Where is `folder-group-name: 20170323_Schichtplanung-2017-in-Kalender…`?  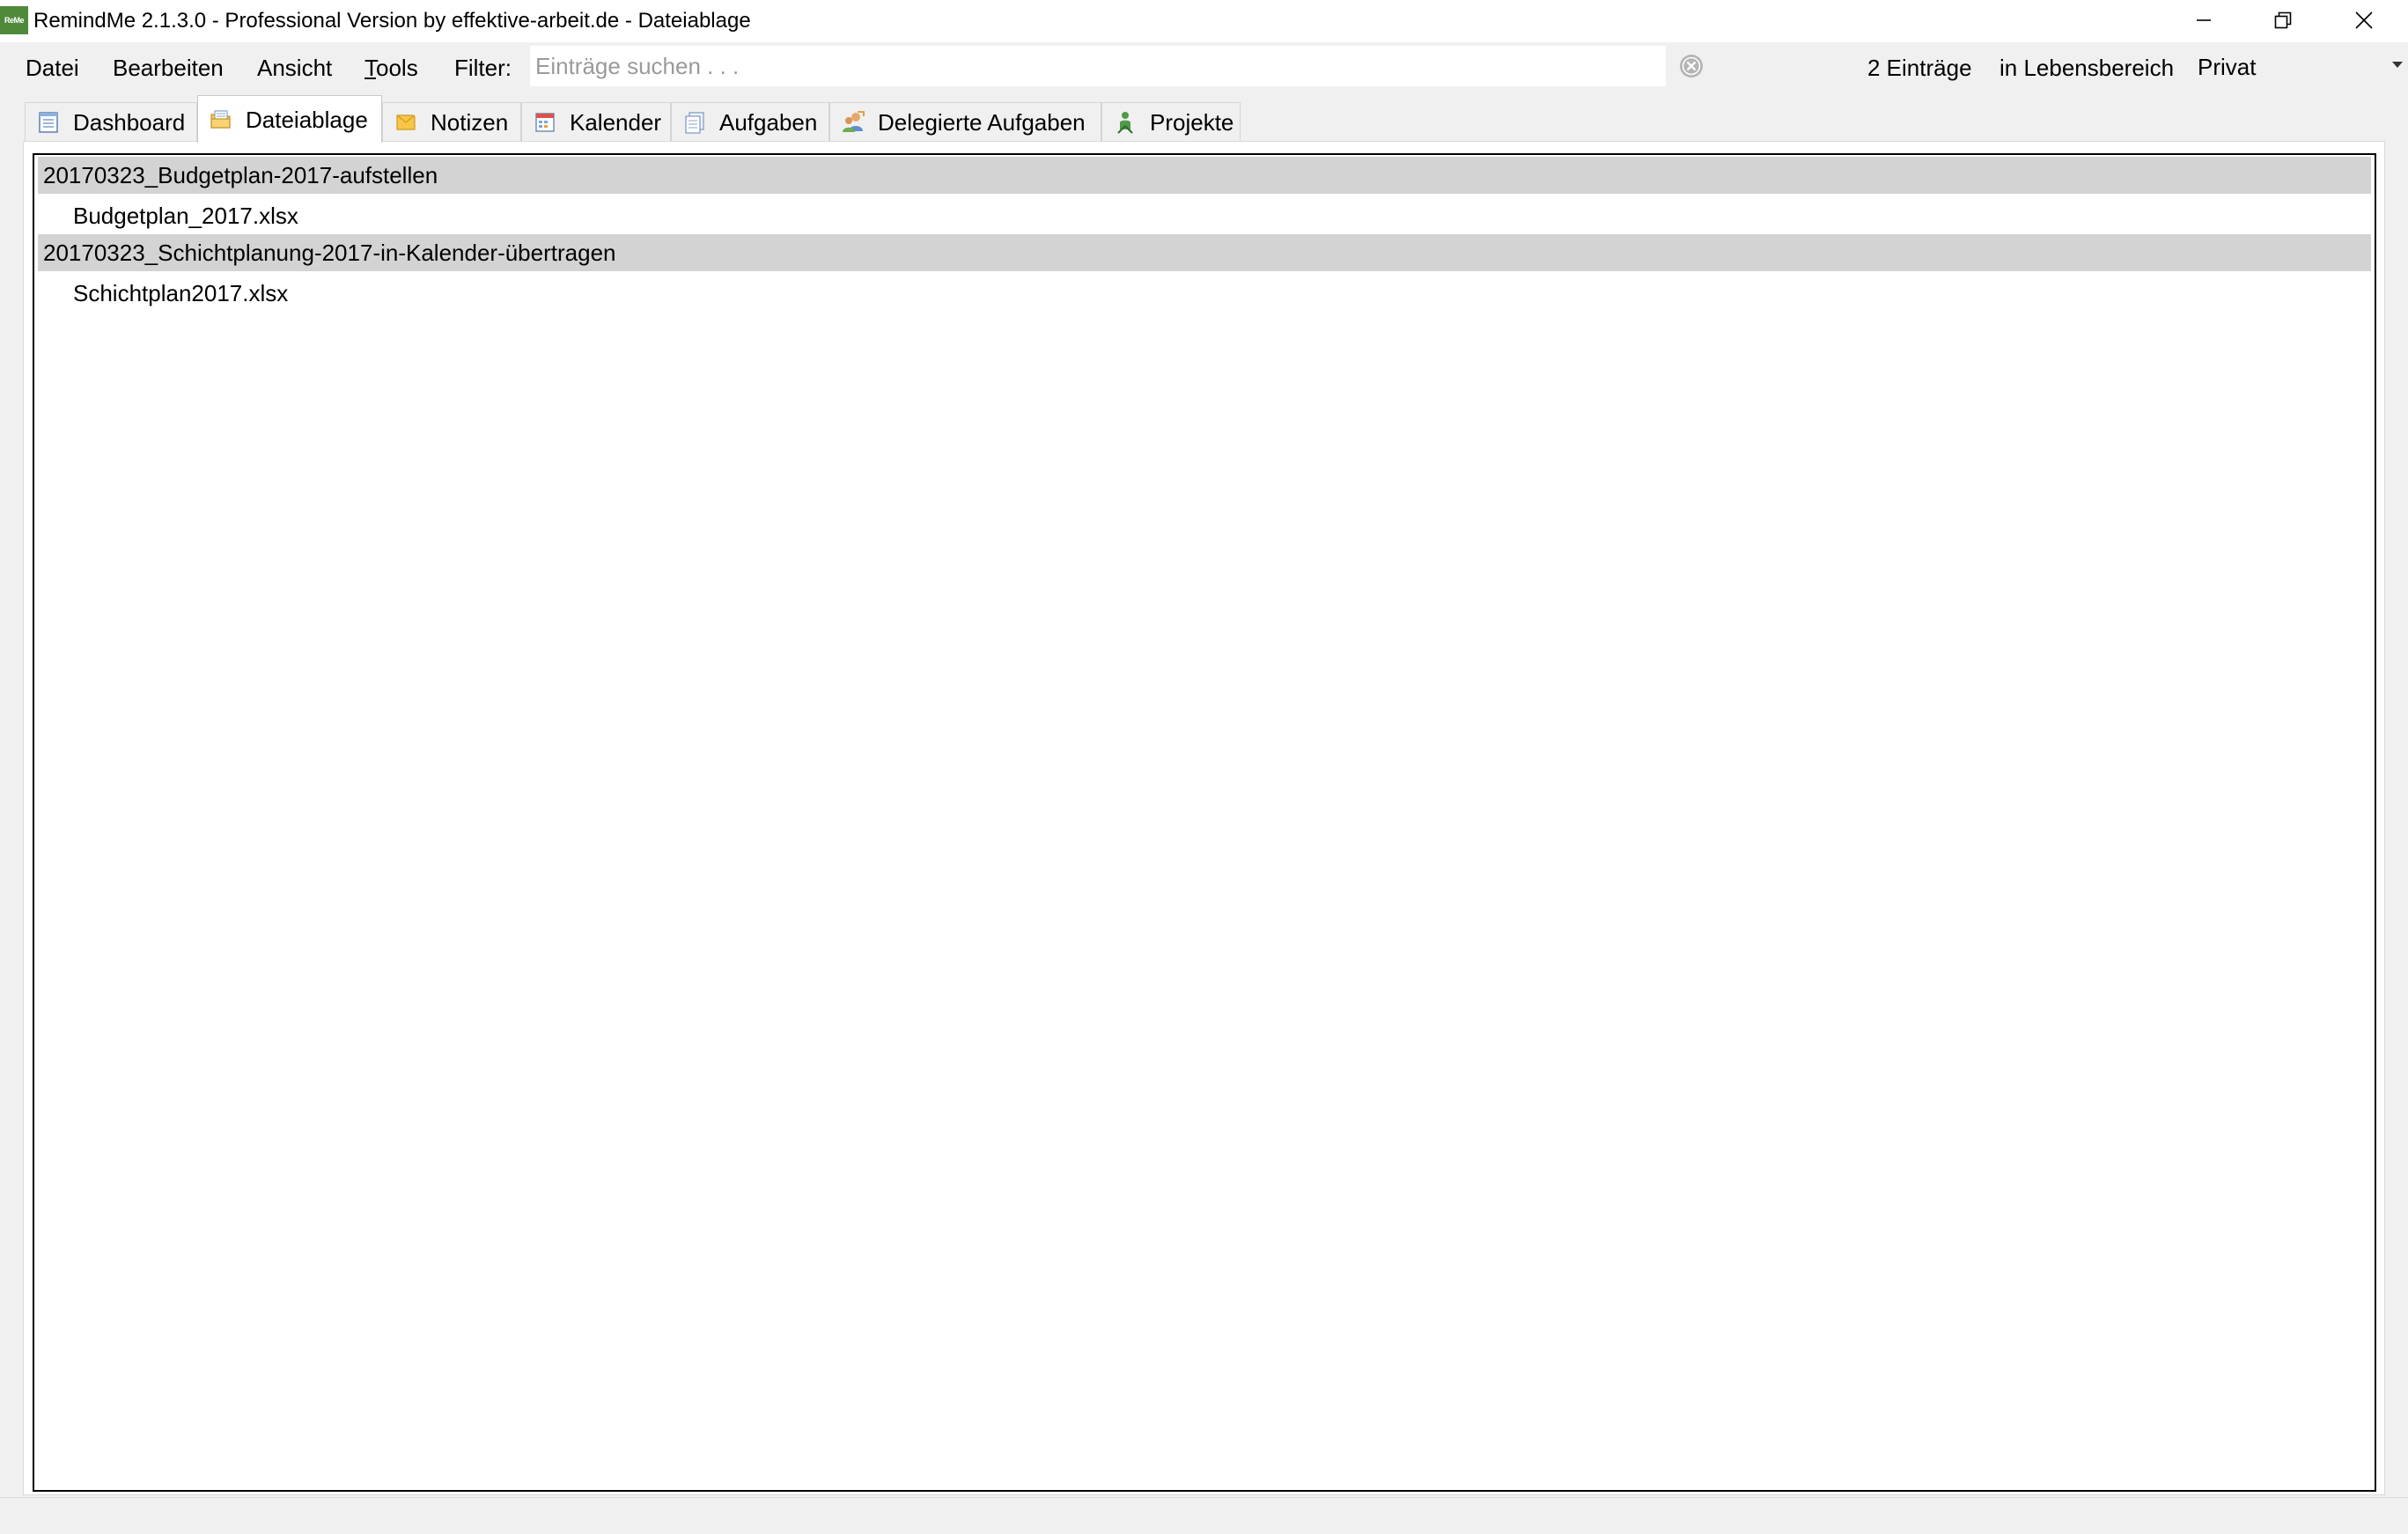 folder-group-name: 20170323_Schichtplanung-2017-in-Kalender… is located at coordinates (329, 253).